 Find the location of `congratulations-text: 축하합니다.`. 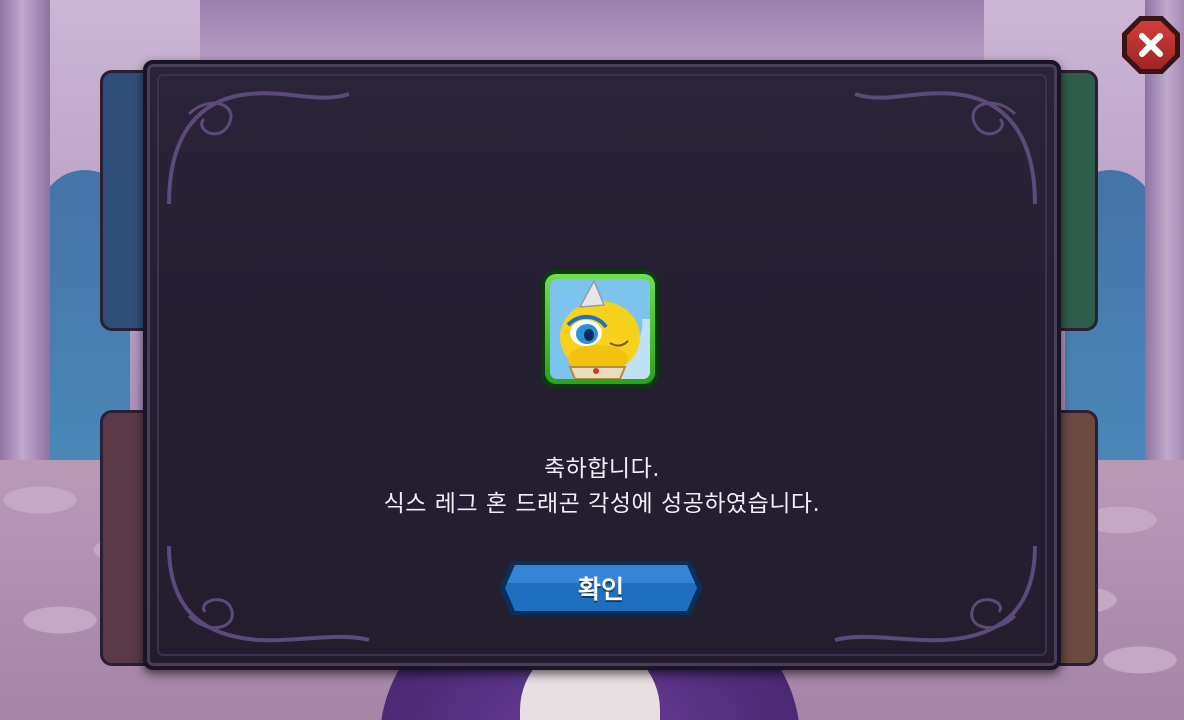

congratulations-text: 축하합니다. is located at coordinates (602, 469).